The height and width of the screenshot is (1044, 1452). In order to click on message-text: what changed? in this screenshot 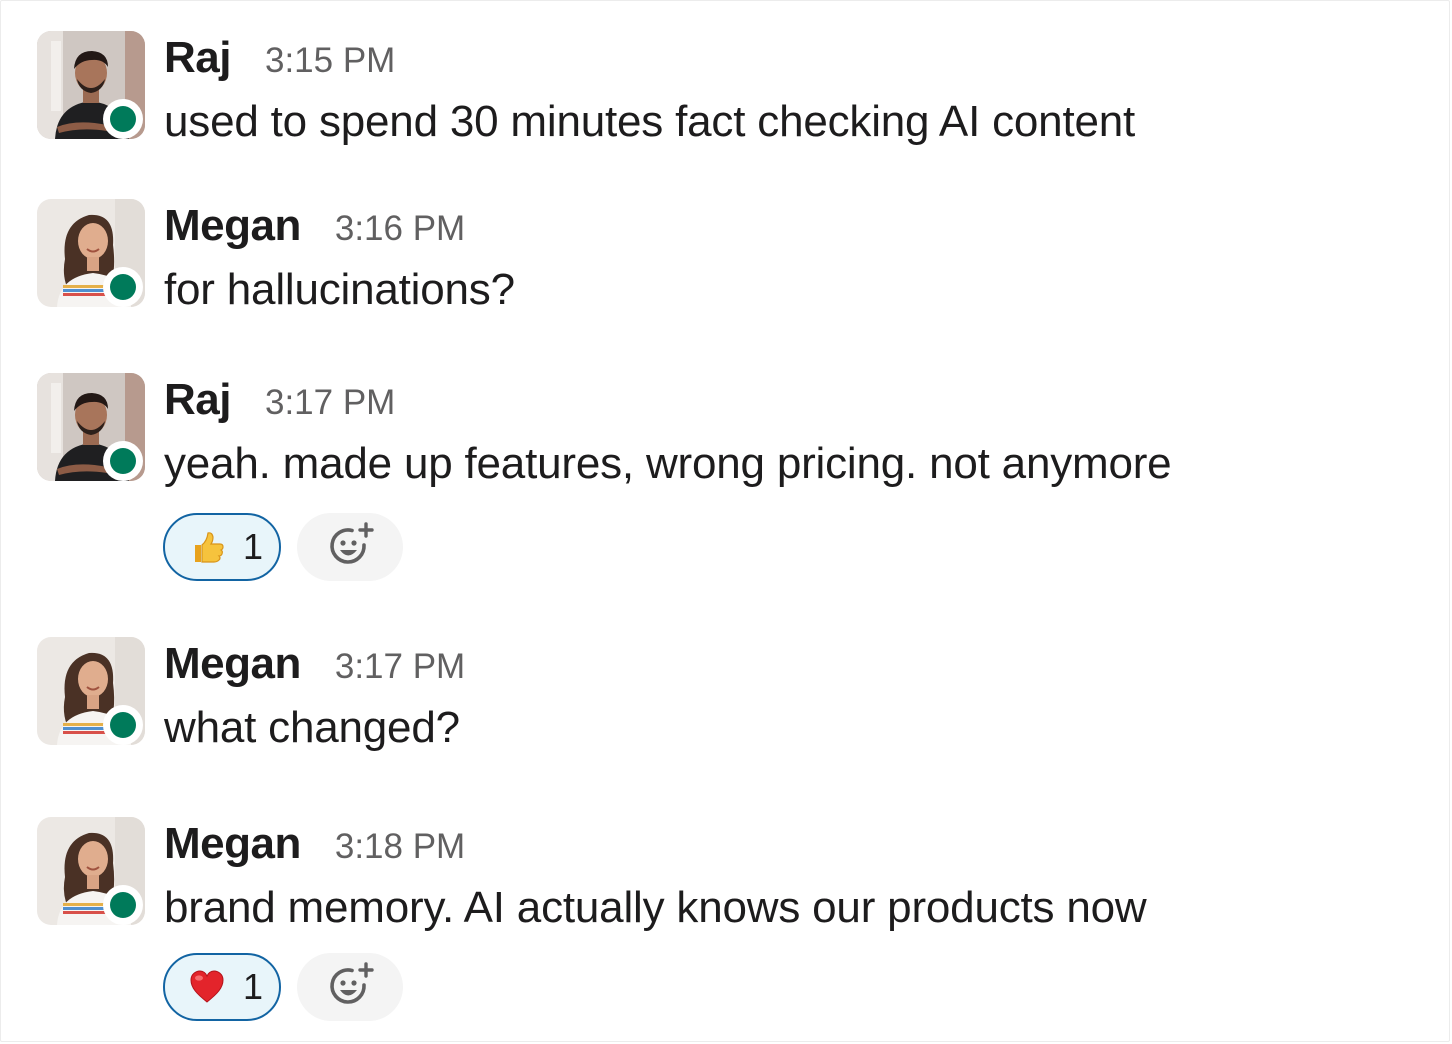, I will do `click(312, 727)`.